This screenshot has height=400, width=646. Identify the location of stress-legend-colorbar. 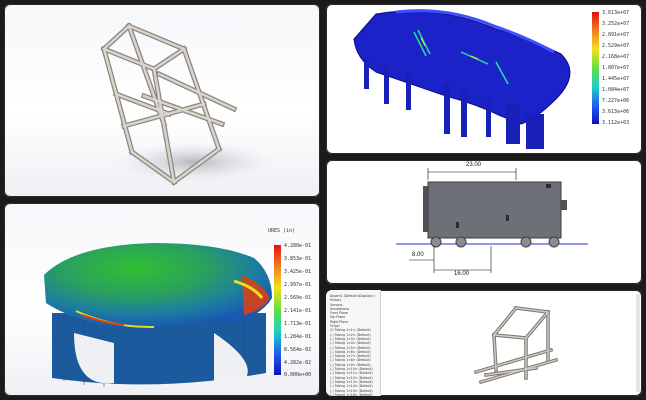
(595, 68).